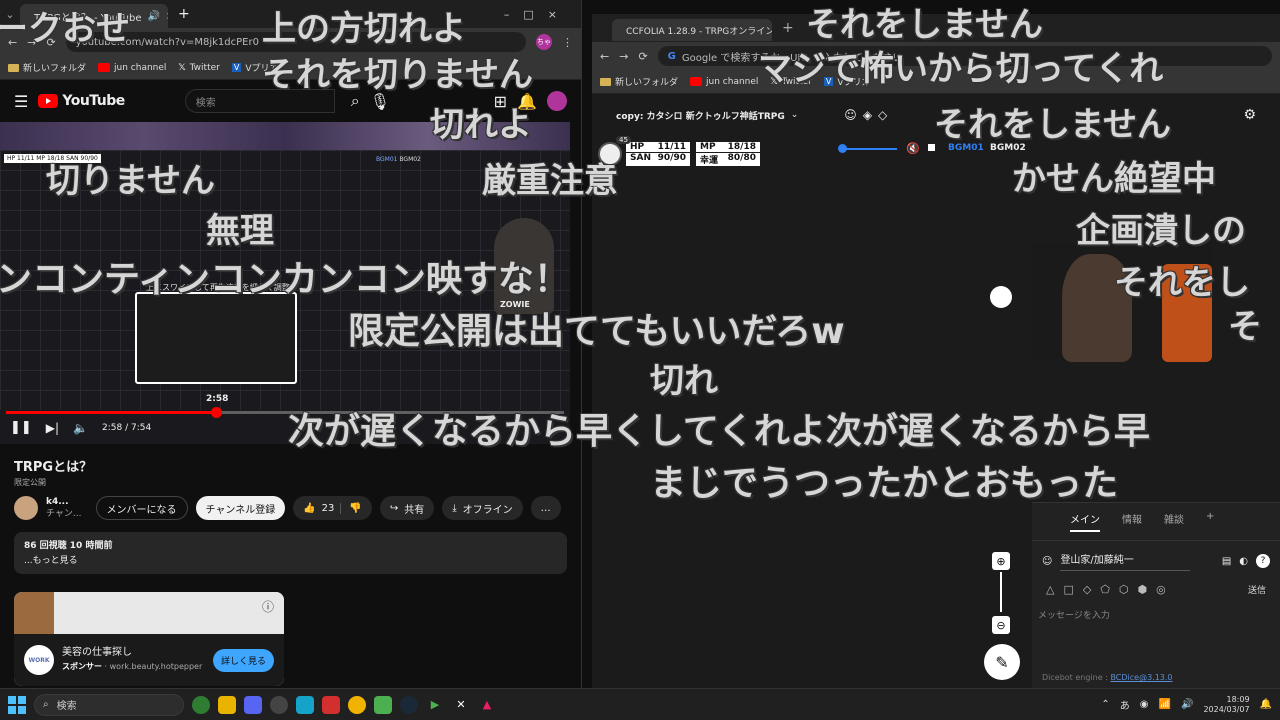  Describe the element at coordinates (1144, 704) in the screenshot. I see `tray-app-icon: ◉` at that location.